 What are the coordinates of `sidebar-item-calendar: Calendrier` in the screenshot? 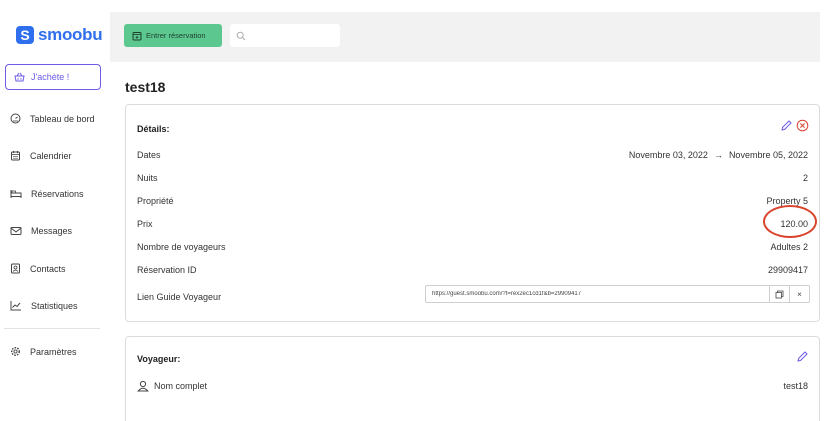 It's located at (41, 155).